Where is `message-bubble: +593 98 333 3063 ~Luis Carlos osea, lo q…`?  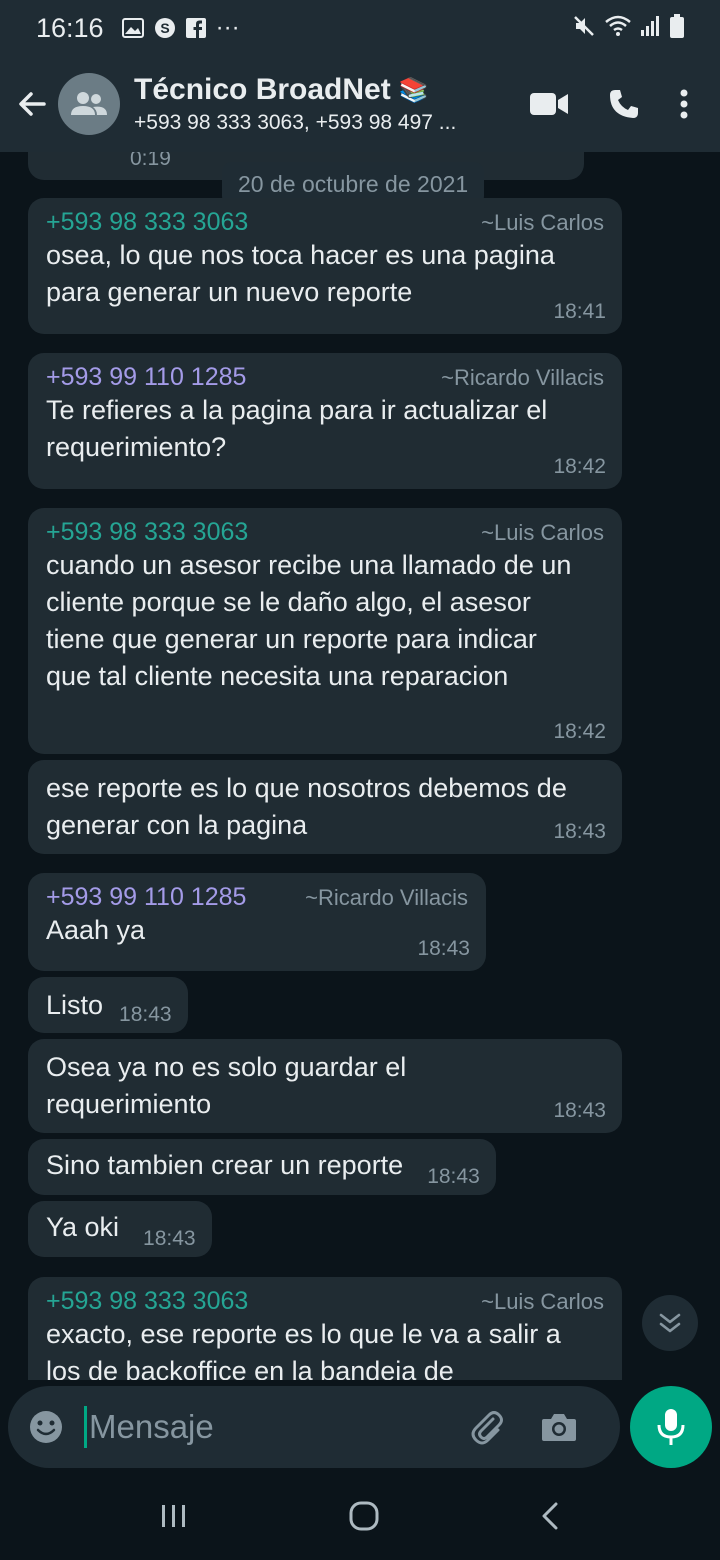 message-bubble: +593 98 333 3063 ~Luis Carlos osea, lo q… is located at coordinates (325, 266).